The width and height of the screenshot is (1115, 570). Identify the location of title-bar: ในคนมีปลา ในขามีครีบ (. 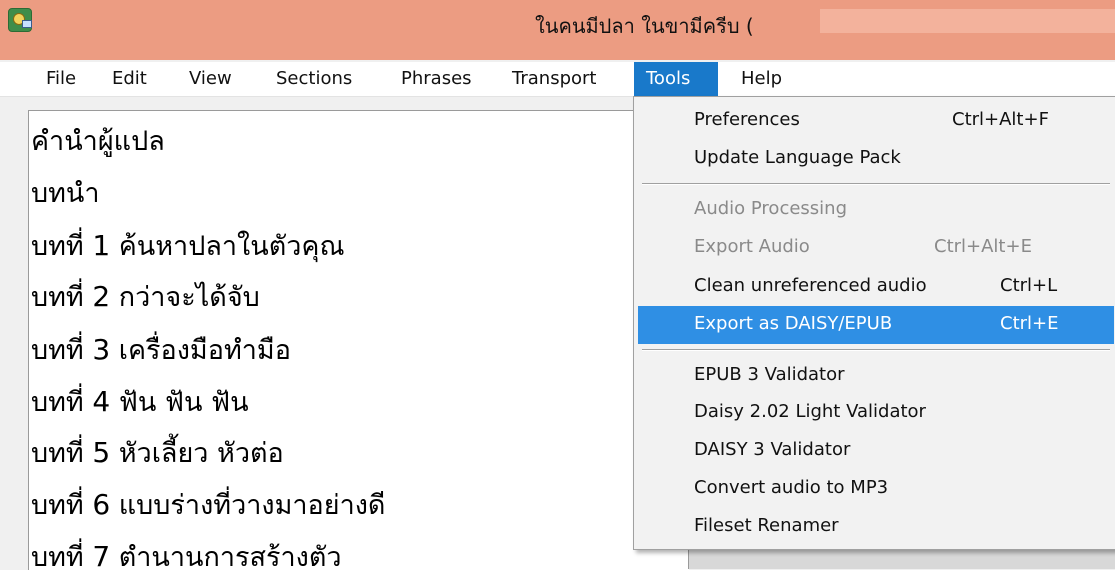
(557, 30).